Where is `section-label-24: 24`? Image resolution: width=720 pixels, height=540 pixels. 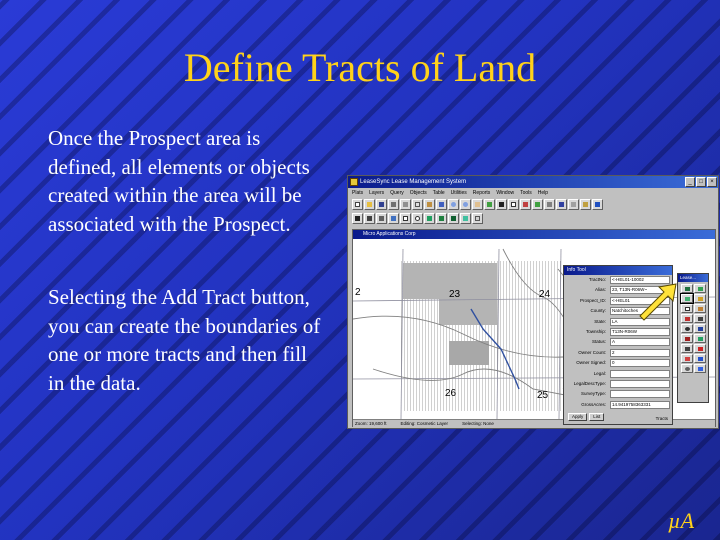
section-label-24: 24 is located at coordinates (545, 294).